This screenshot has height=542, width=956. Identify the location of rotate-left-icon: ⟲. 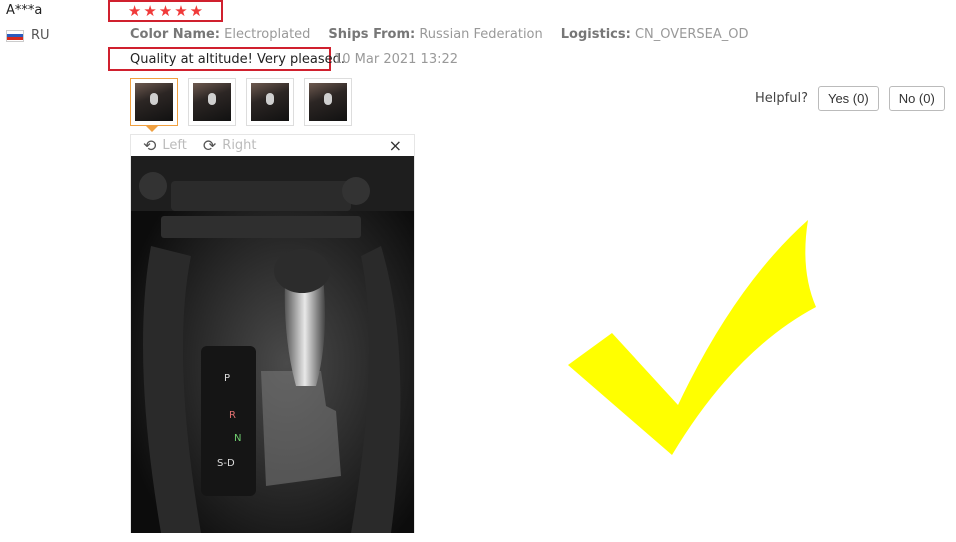
(149, 145).